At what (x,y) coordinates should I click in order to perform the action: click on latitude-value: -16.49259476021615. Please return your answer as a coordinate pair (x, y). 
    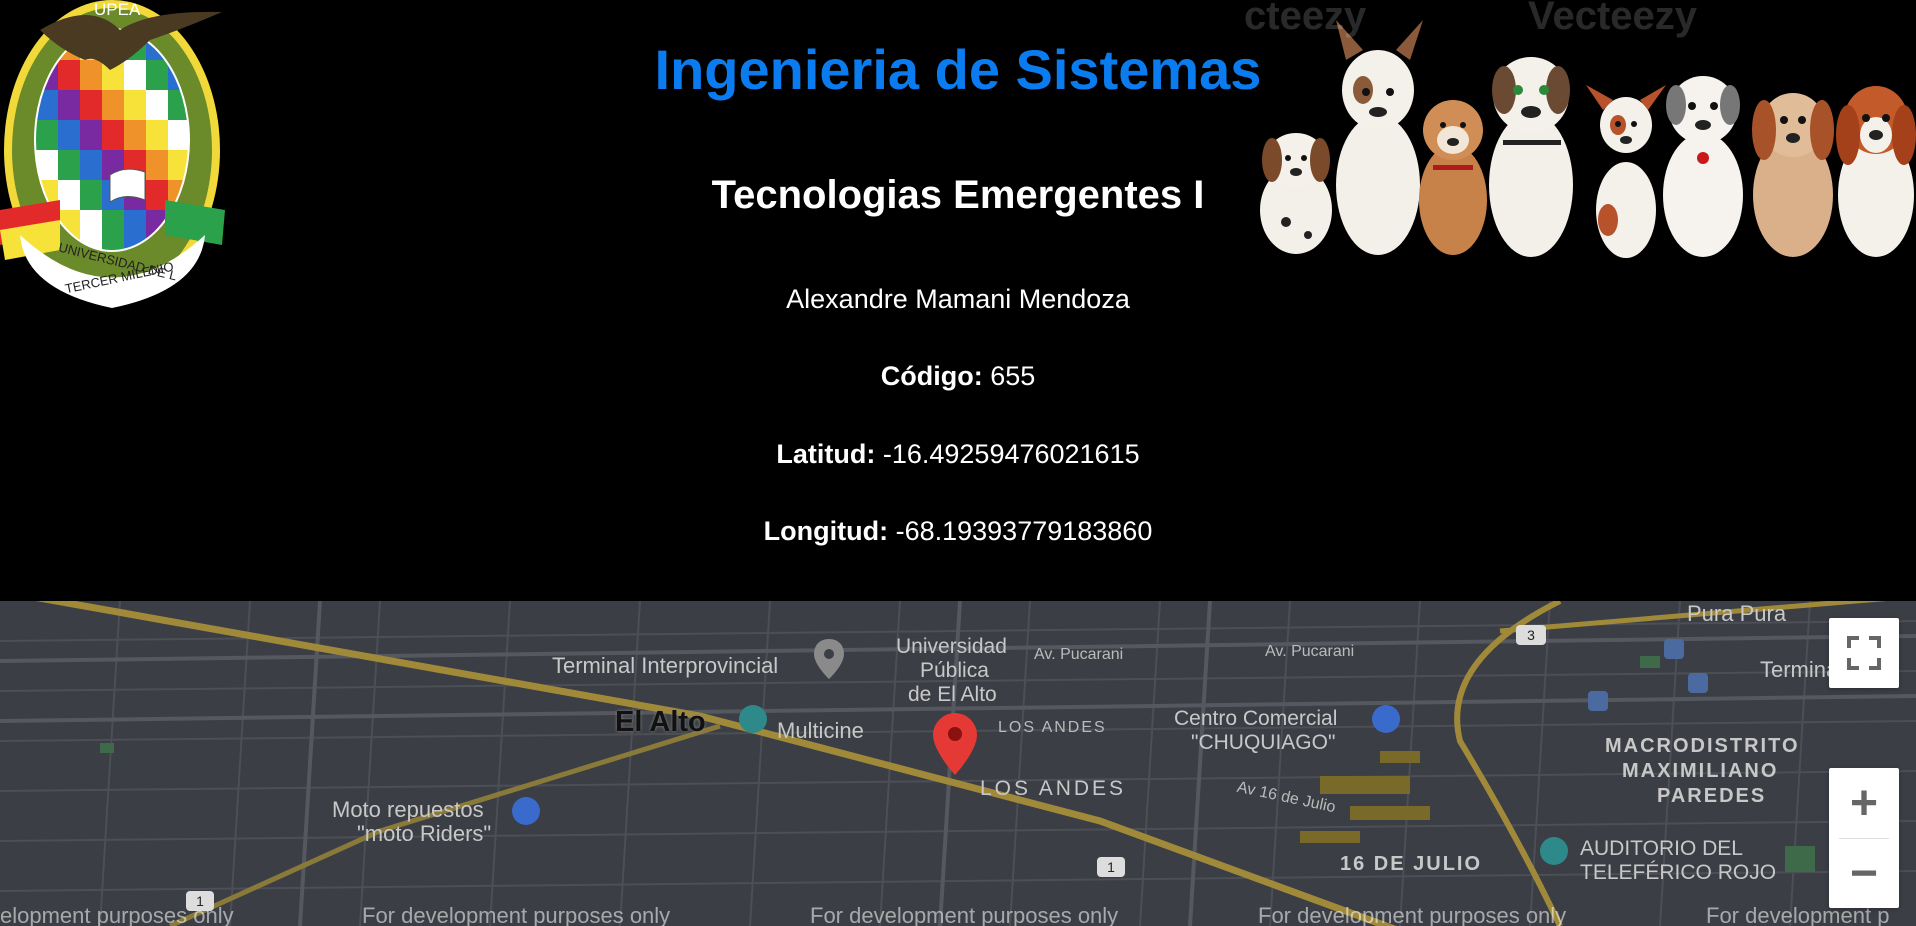
    Looking at the image, I should click on (1011, 454).